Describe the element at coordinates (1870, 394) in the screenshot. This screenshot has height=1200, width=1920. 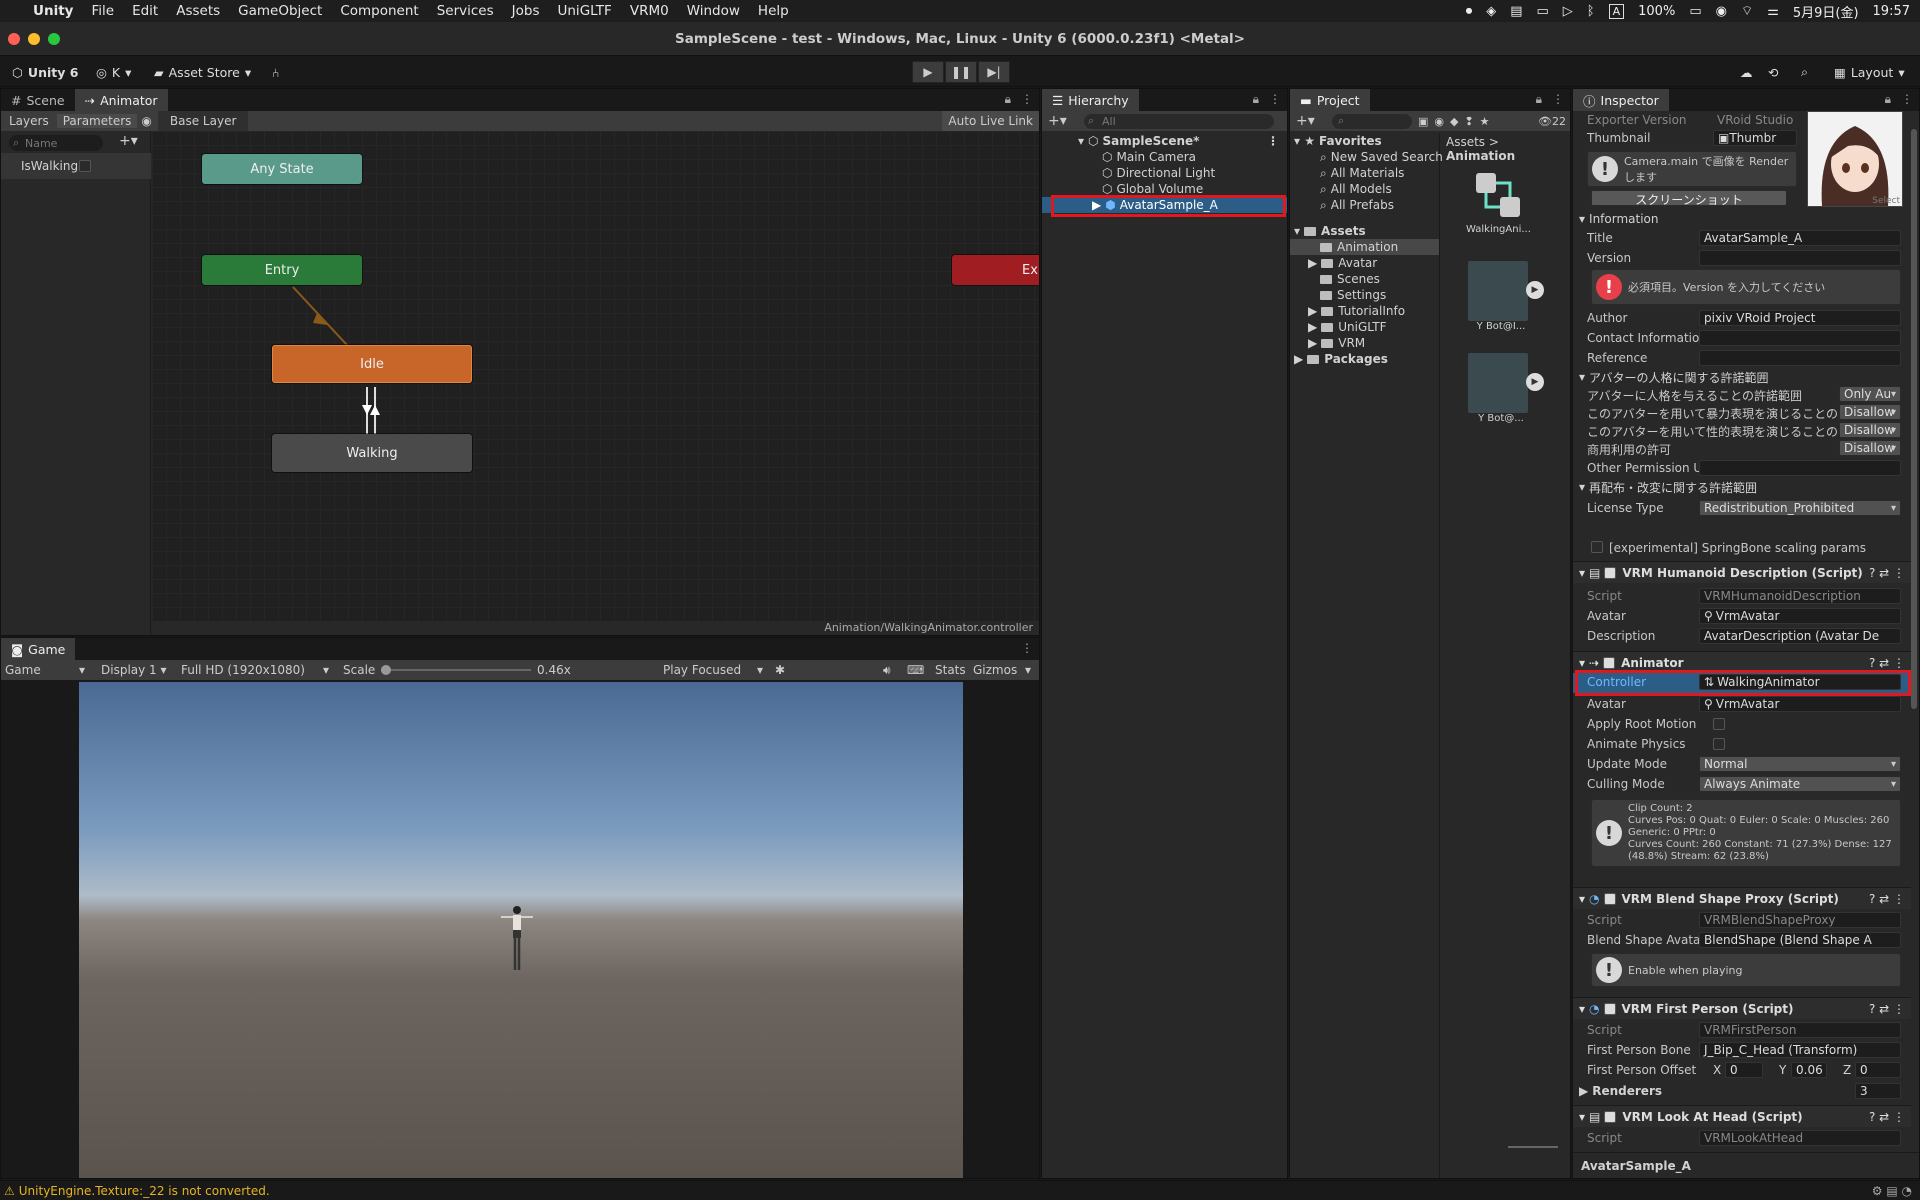
I see `perm-dropdown: Only Au` at that location.